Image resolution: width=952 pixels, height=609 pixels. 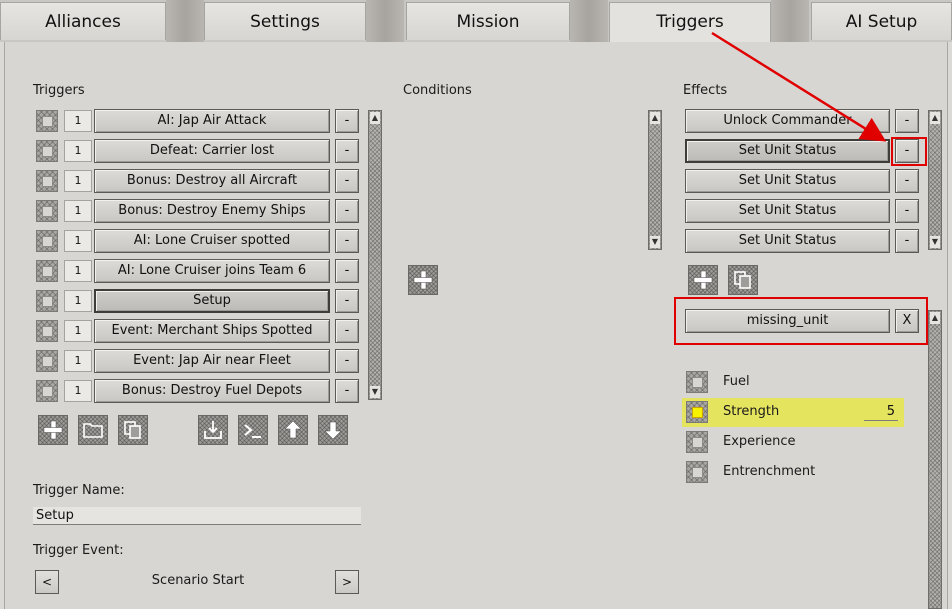 What do you see at coordinates (437, 90) in the screenshot?
I see `conditions-title: Conditions` at bounding box center [437, 90].